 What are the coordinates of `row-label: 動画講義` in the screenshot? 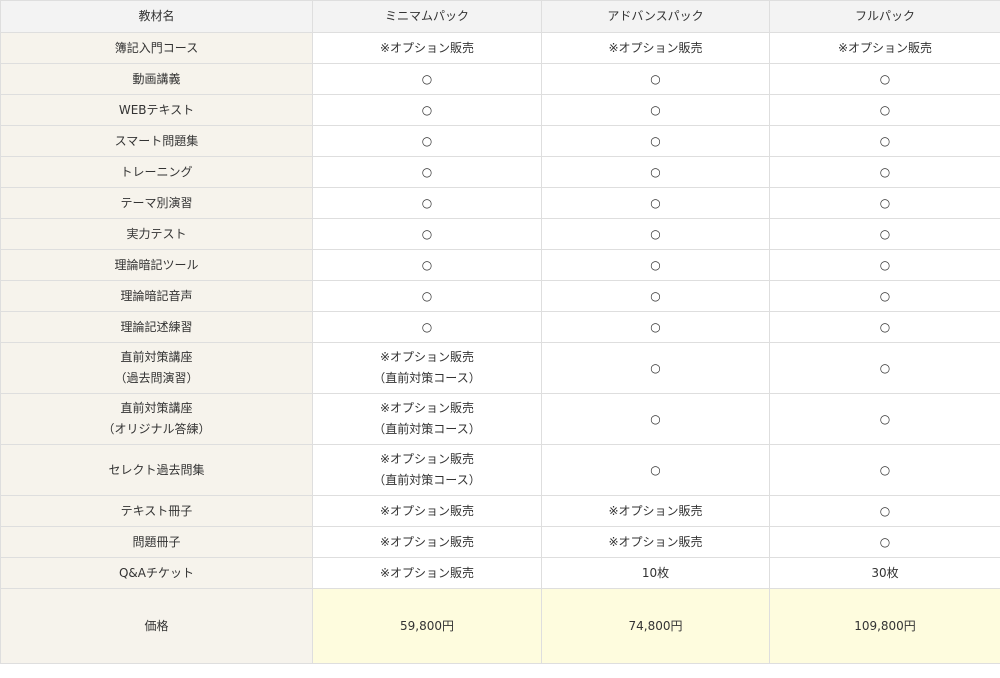 It's located at (156, 79).